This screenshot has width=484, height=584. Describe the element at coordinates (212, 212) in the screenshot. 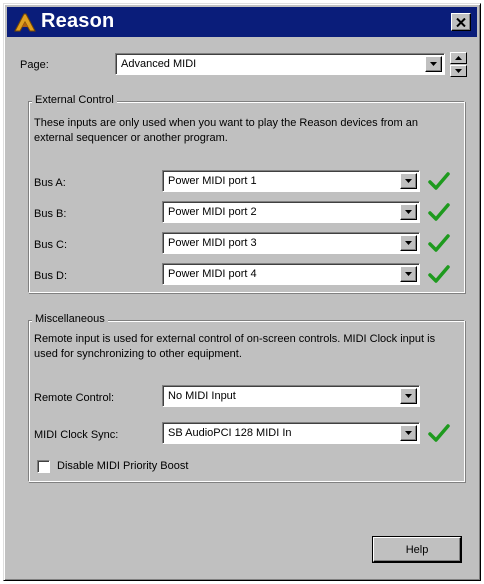

I see `bus-b-value: Power MIDI port 2` at that location.